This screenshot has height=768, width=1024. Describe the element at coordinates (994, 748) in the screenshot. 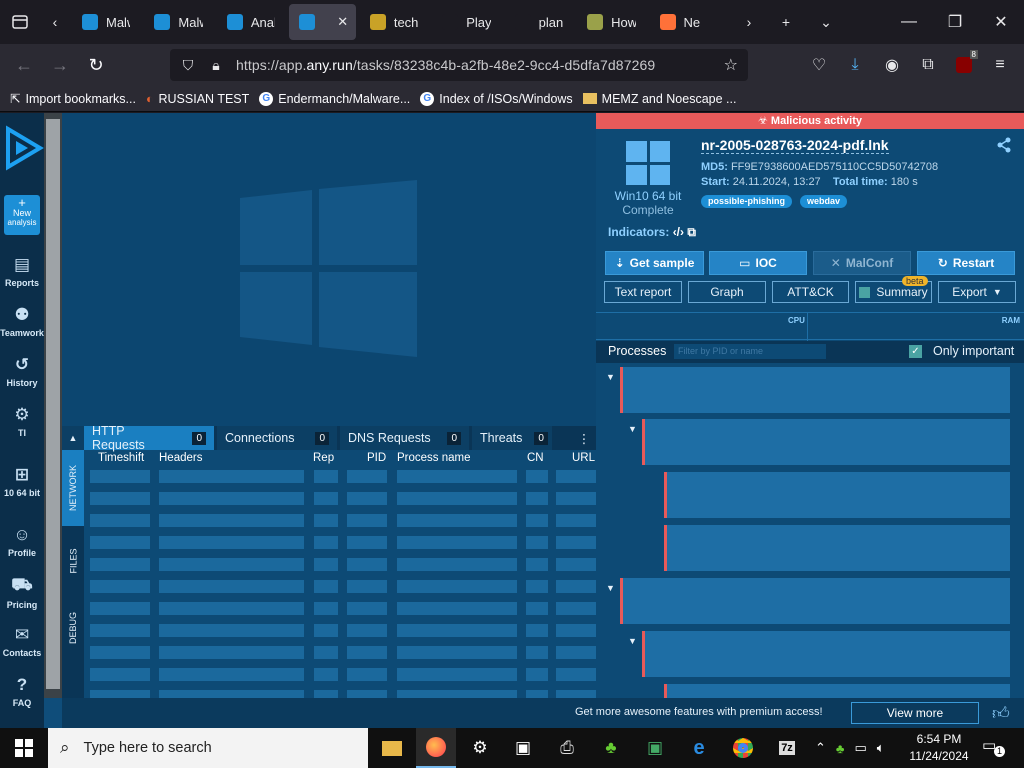

I see `notifications-icon: ▭ 1` at that location.